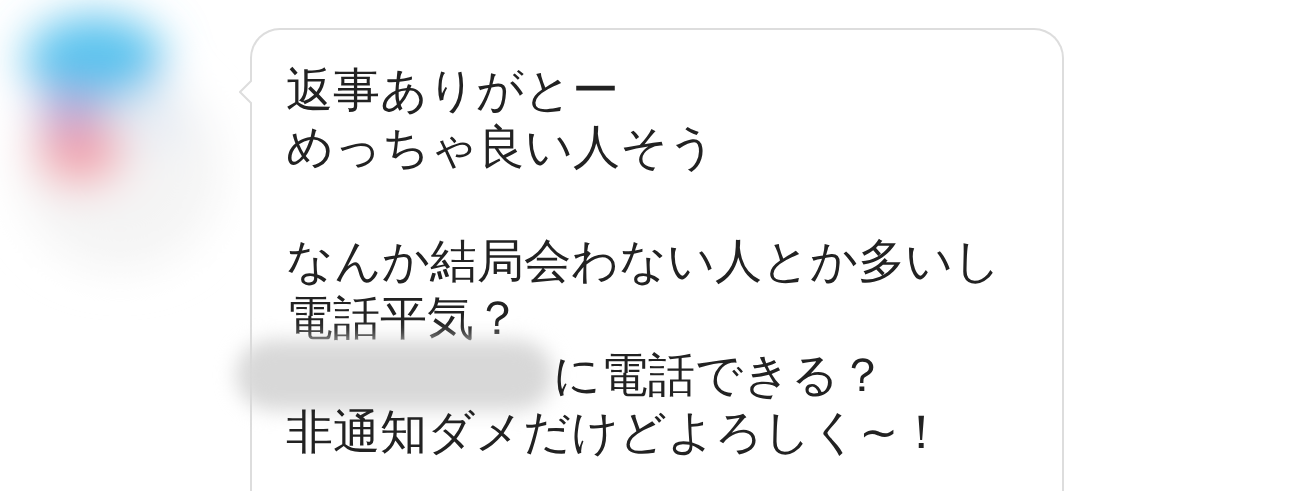  What do you see at coordinates (643, 260) in the screenshot?
I see `message-line: なんか結局会わない人とか多いし` at bounding box center [643, 260].